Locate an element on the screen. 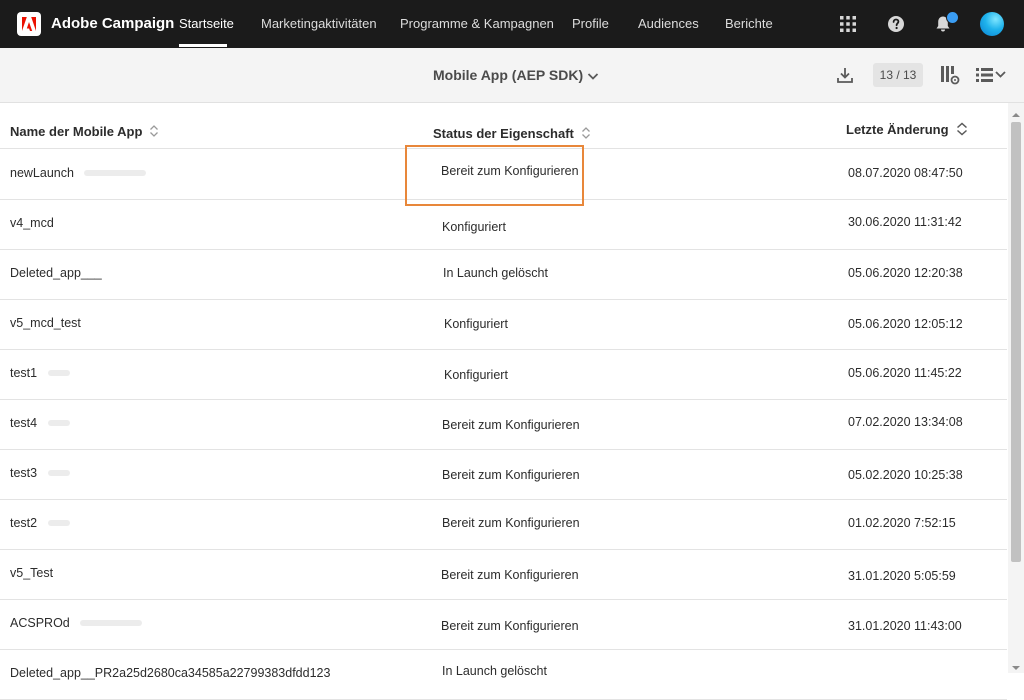 The width and height of the screenshot is (1024, 700). column-header-last-modified: Letzte Änderung is located at coordinates (907, 130).